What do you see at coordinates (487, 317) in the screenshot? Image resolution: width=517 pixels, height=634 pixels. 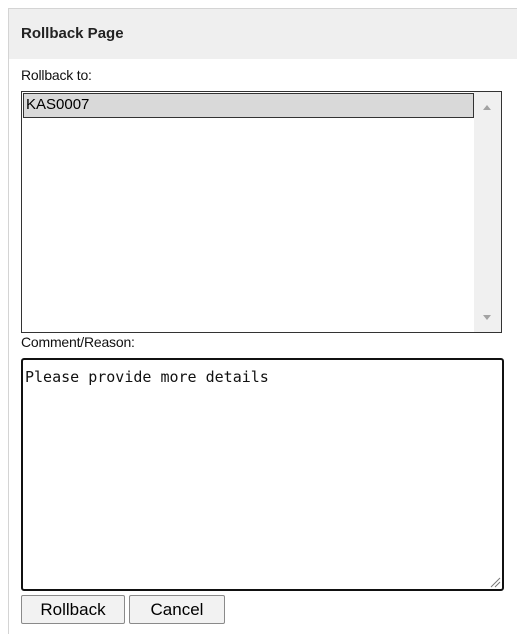 I see `chevron-down-icon` at bounding box center [487, 317].